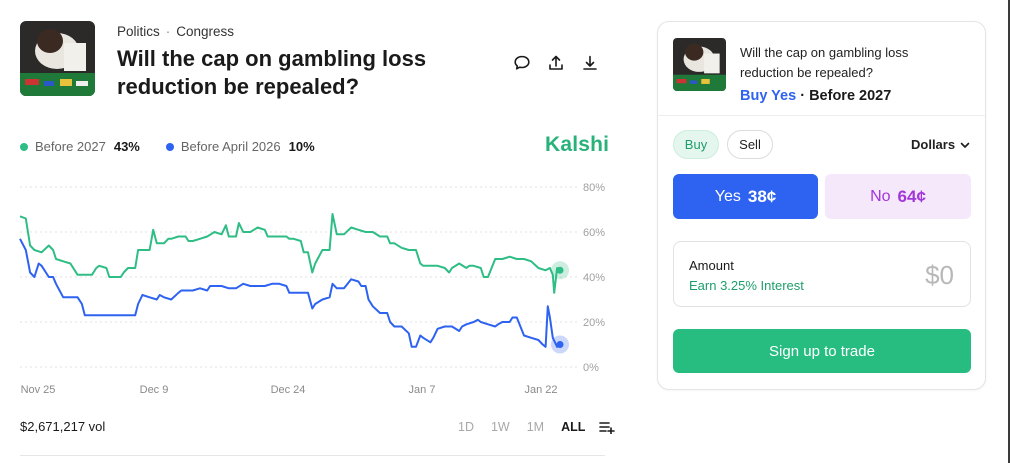  I want to click on comment-icon, so click(522, 63).